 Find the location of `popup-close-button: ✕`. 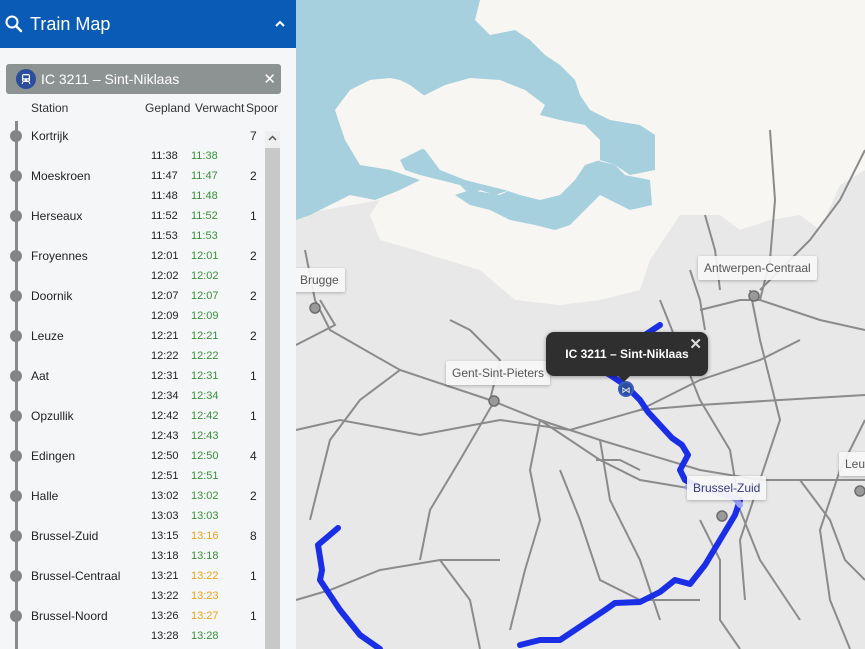

popup-close-button: ✕ is located at coordinates (695, 344).